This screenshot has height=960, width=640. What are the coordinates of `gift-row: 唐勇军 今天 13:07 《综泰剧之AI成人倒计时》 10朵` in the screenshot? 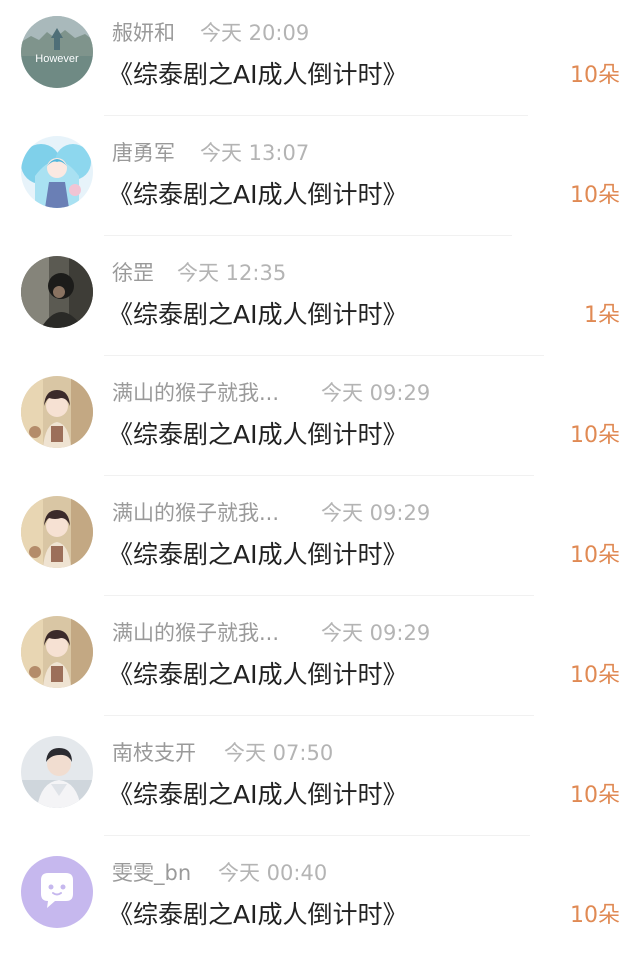 It's located at (320, 180).